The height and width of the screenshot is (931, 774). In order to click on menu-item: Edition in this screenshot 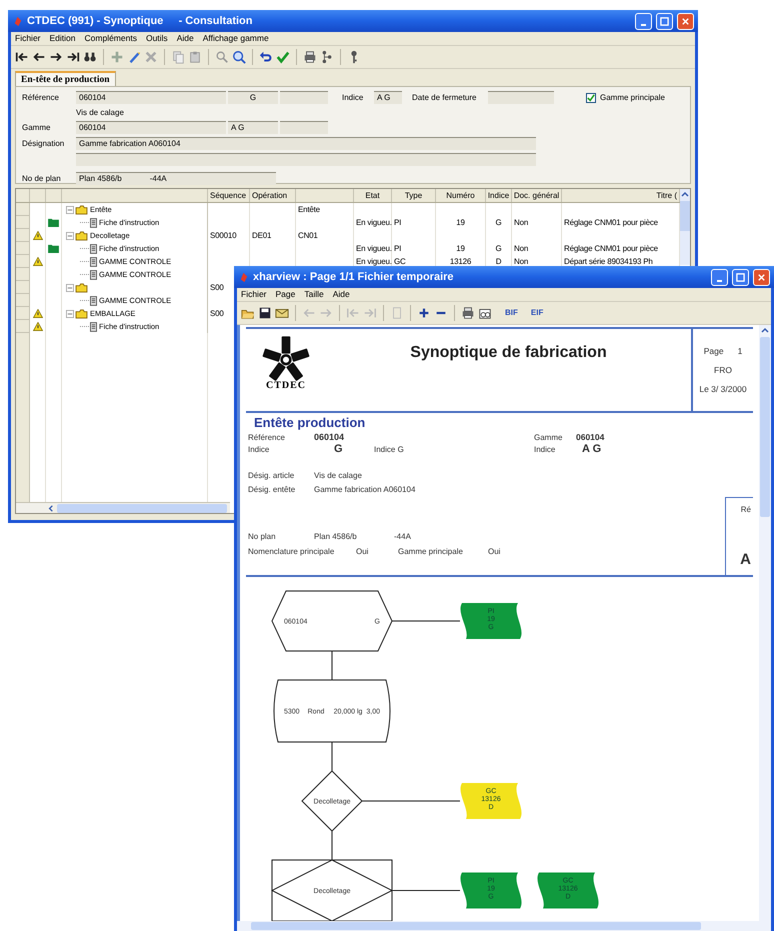, I will do `click(63, 38)`.